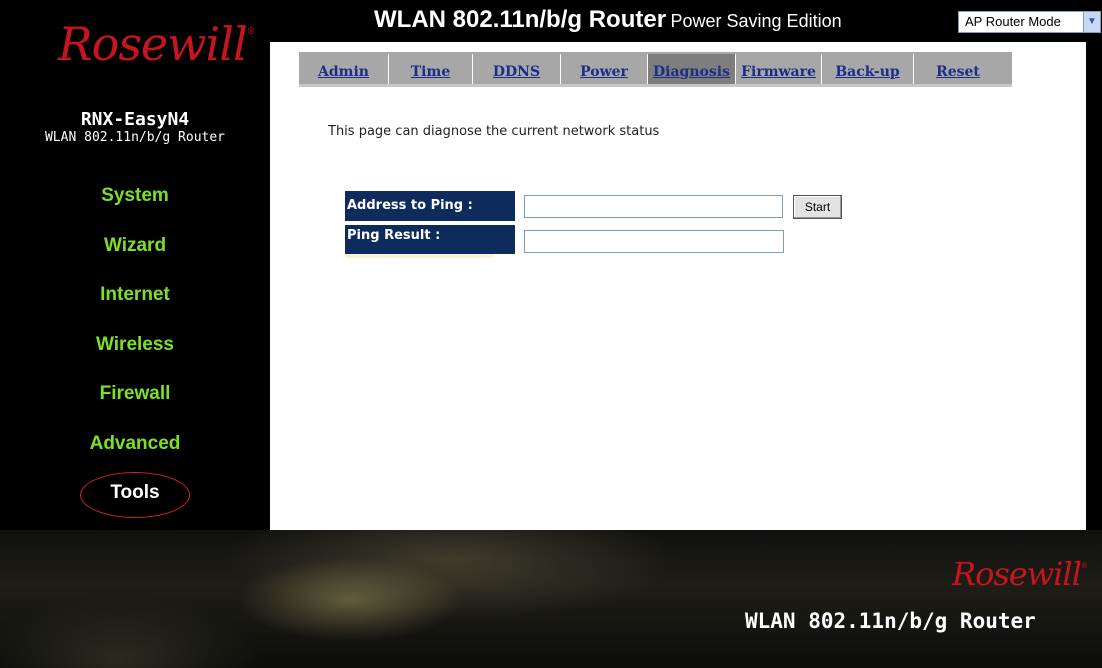 The width and height of the screenshot is (1102, 668). What do you see at coordinates (157, 44) in the screenshot?
I see `rosewill-logo: Rosewill®` at bounding box center [157, 44].